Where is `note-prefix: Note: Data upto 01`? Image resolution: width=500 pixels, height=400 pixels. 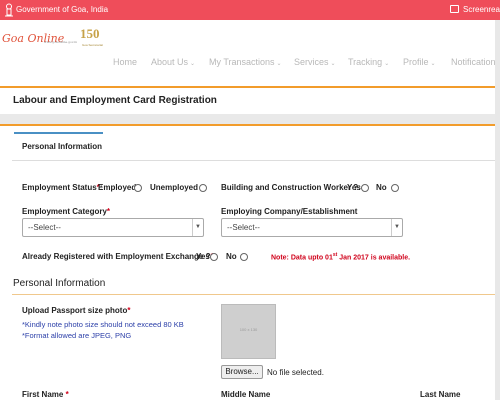
note-prefix: Note: Data upto 01 is located at coordinates (302, 258).